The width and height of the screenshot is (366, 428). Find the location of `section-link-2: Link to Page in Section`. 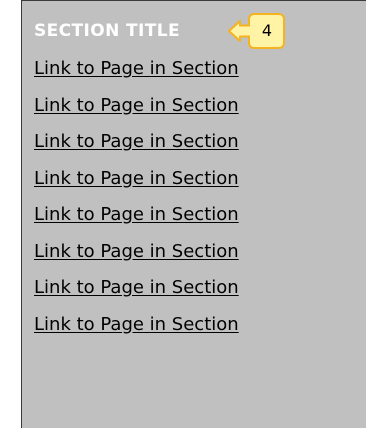

section-link-2: Link to Page in Section is located at coordinates (136, 105).